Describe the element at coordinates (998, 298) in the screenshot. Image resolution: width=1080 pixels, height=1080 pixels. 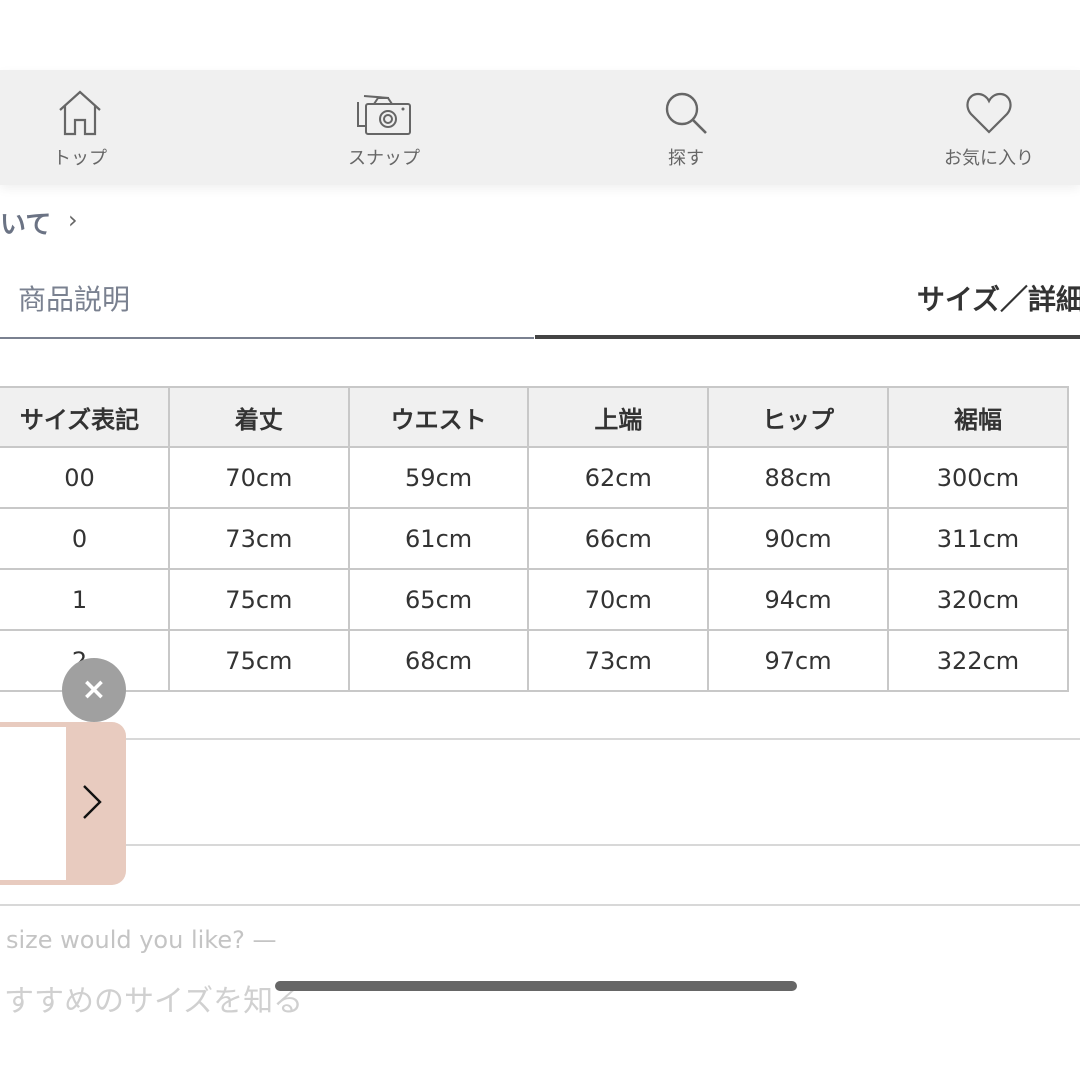
I see `tab-size-details: サイズ／詳細` at that location.